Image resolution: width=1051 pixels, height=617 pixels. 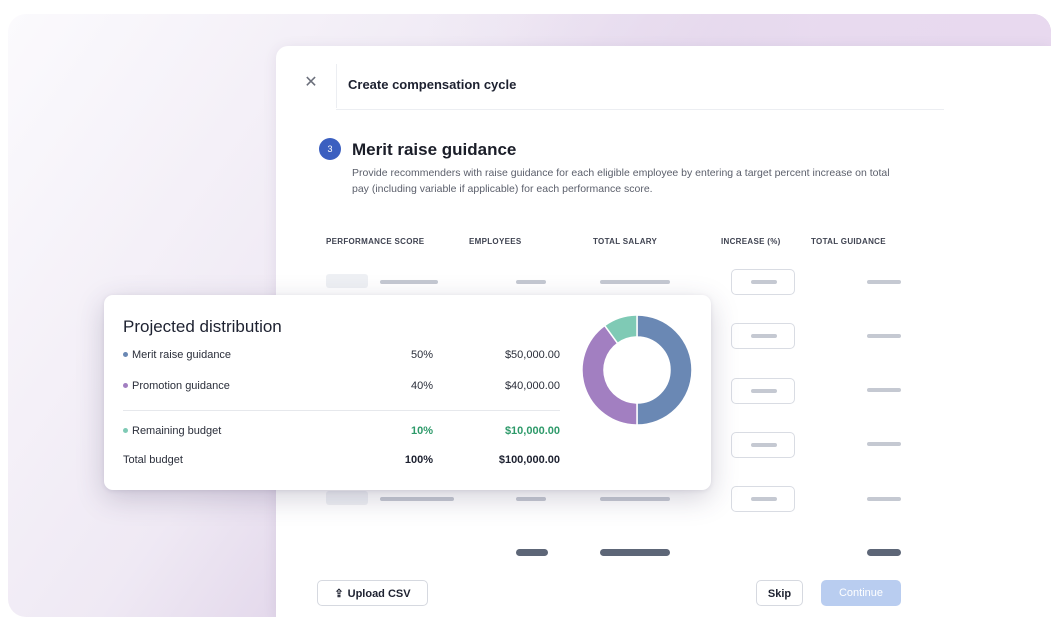 What do you see at coordinates (848, 241) in the screenshot?
I see `header-total-guidance: TOTAL GUIDANCE` at bounding box center [848, 241].